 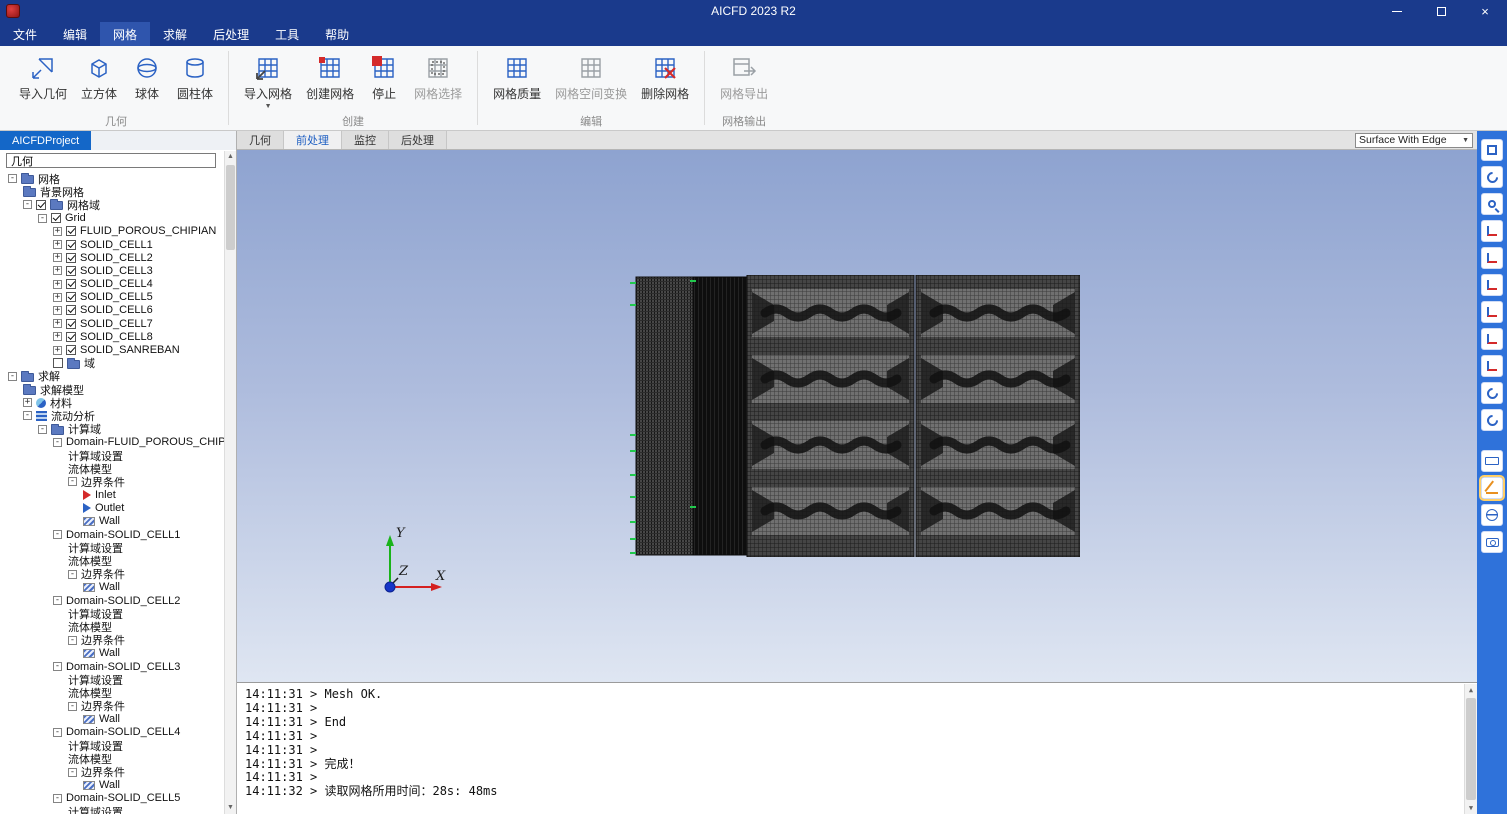 I want to click on screen-layout-button, so click(x=1492, y=150).